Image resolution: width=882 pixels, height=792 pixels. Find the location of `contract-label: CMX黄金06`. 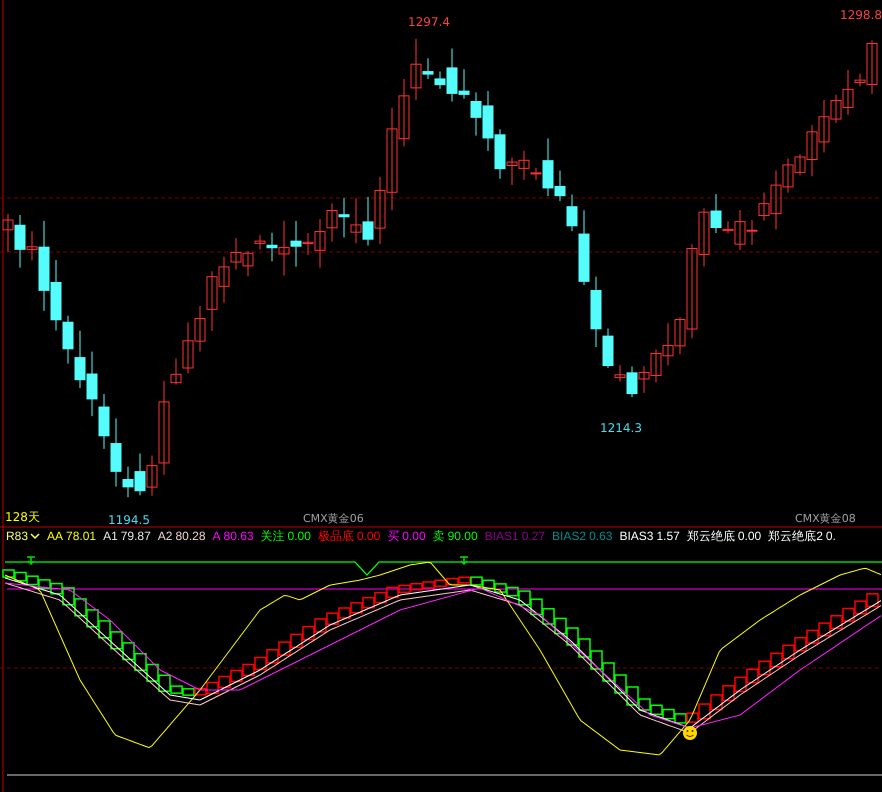

contract-label: CMX黄金06 is located at coordinates (333, 519).